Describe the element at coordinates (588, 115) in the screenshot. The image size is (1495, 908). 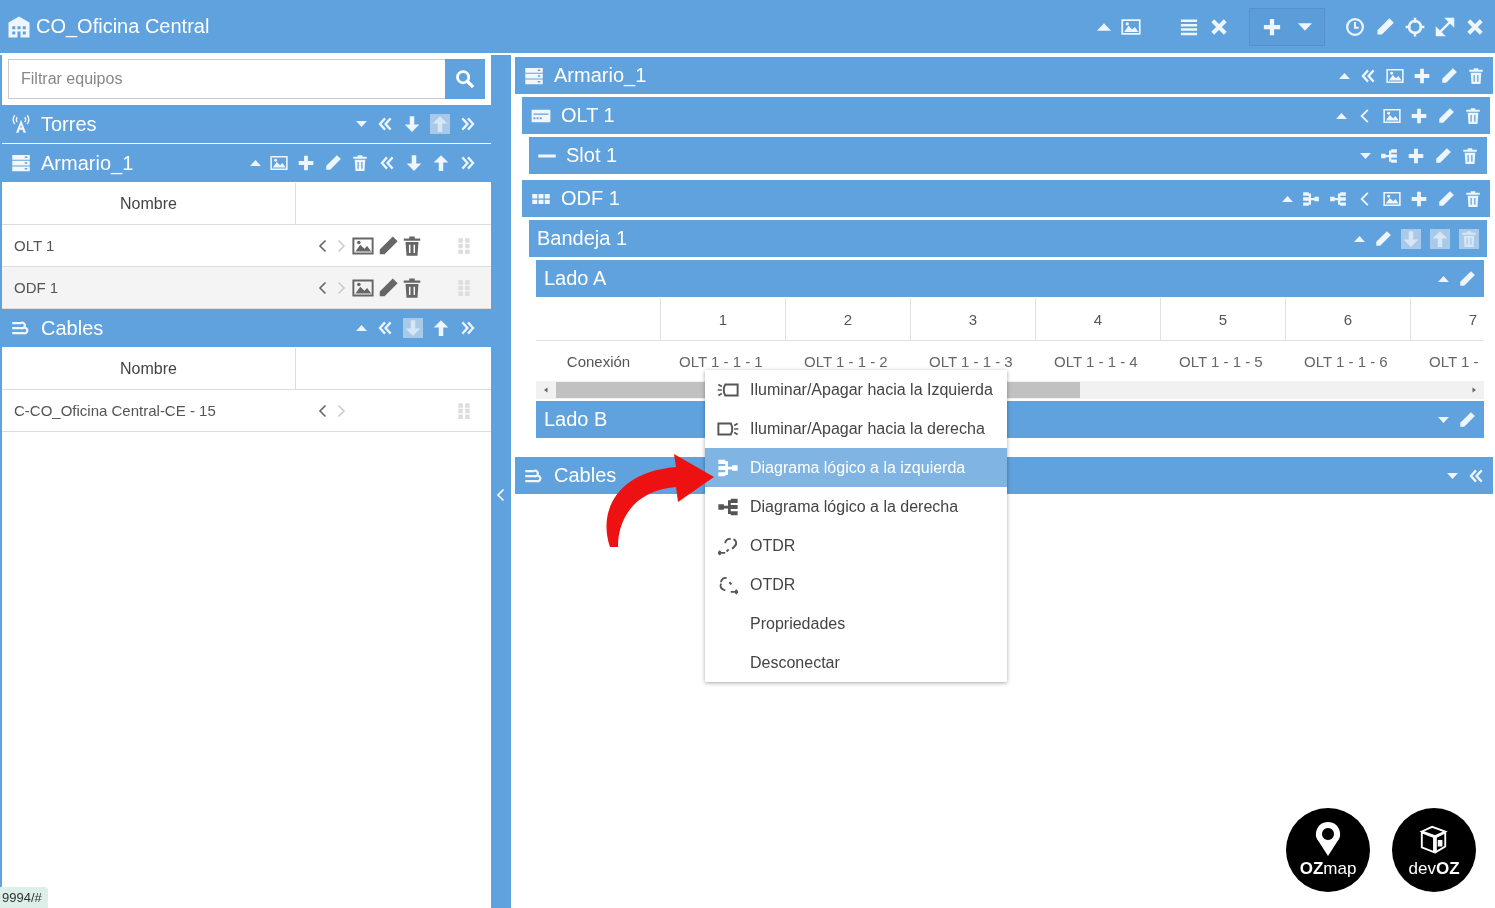
I see `section-title: OLT 1` at that location.